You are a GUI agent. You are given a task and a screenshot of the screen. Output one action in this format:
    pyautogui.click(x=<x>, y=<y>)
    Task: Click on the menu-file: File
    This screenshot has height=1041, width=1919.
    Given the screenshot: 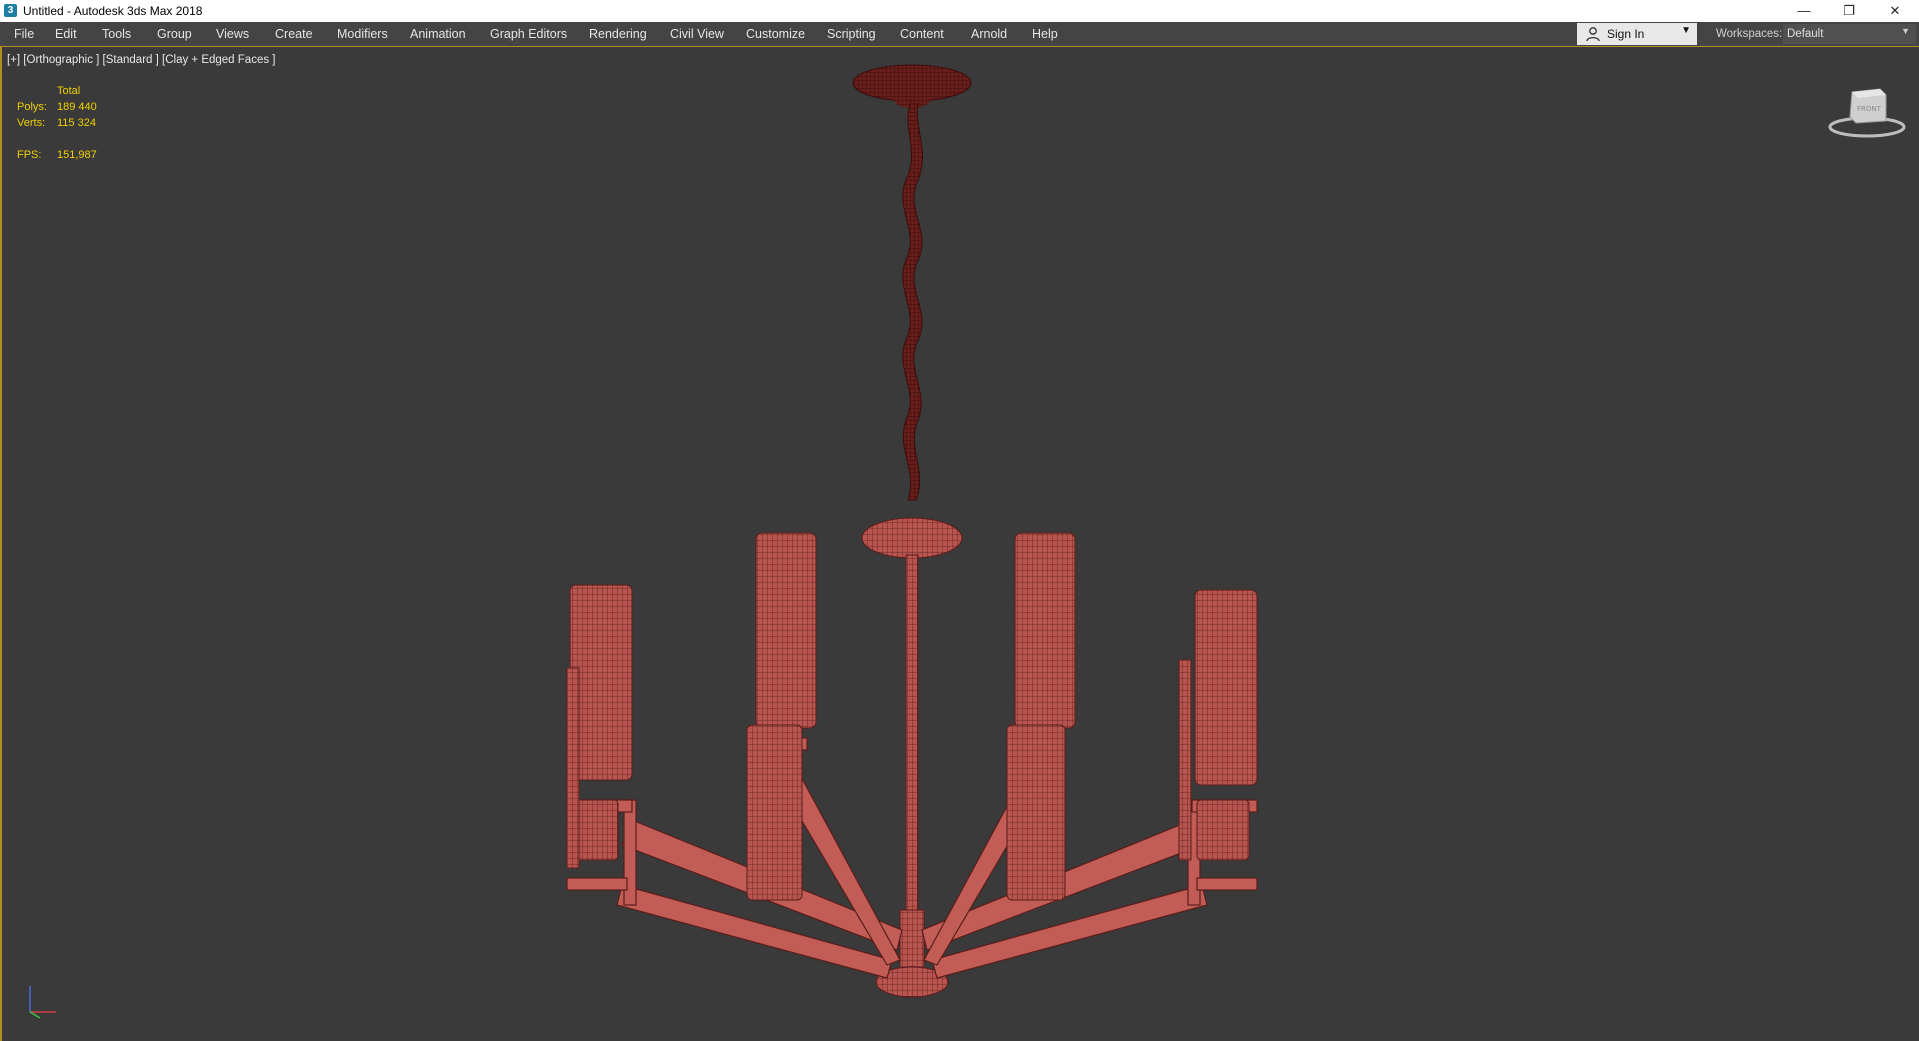 What is the action you would take?
    pyautogui.click(x=24, y=34)
    